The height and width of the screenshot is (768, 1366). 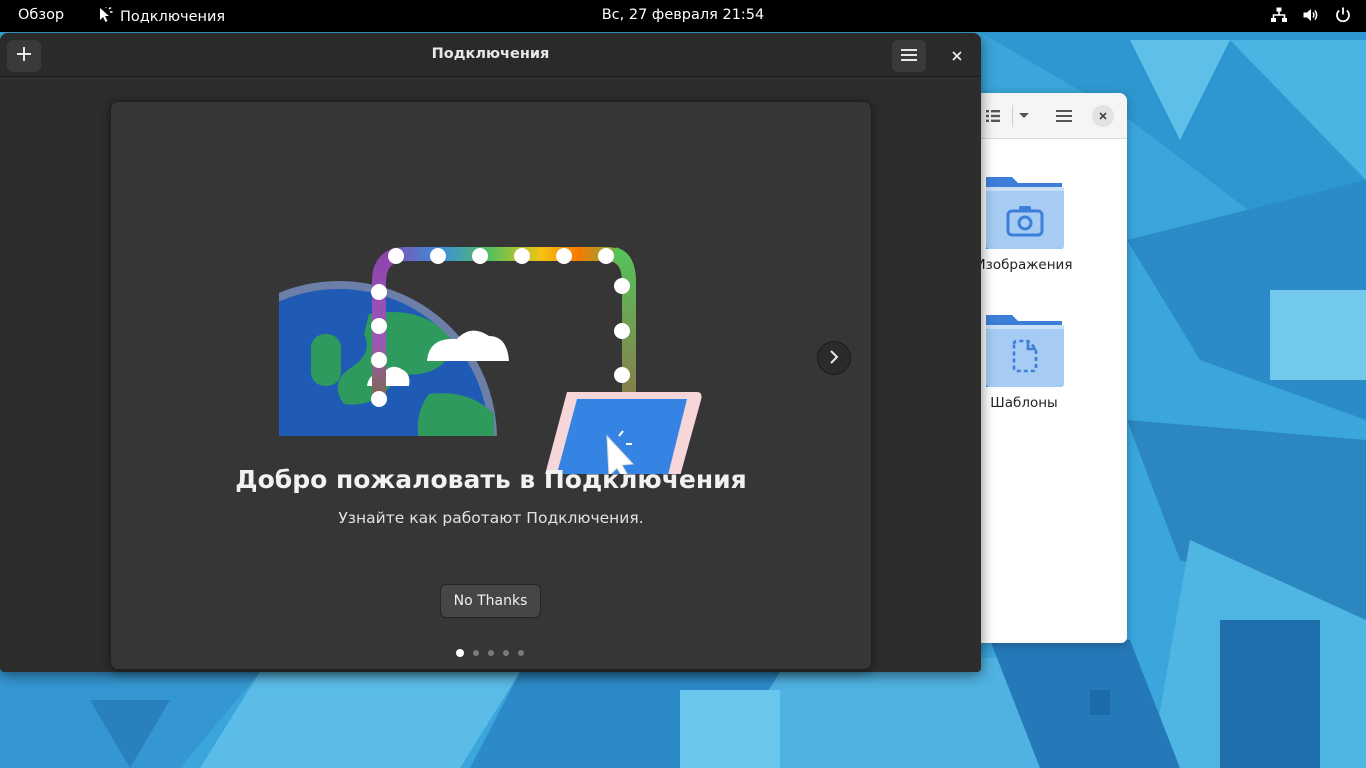 I want to click on app-menu-label: Подключения, so click(x=173, y=17).